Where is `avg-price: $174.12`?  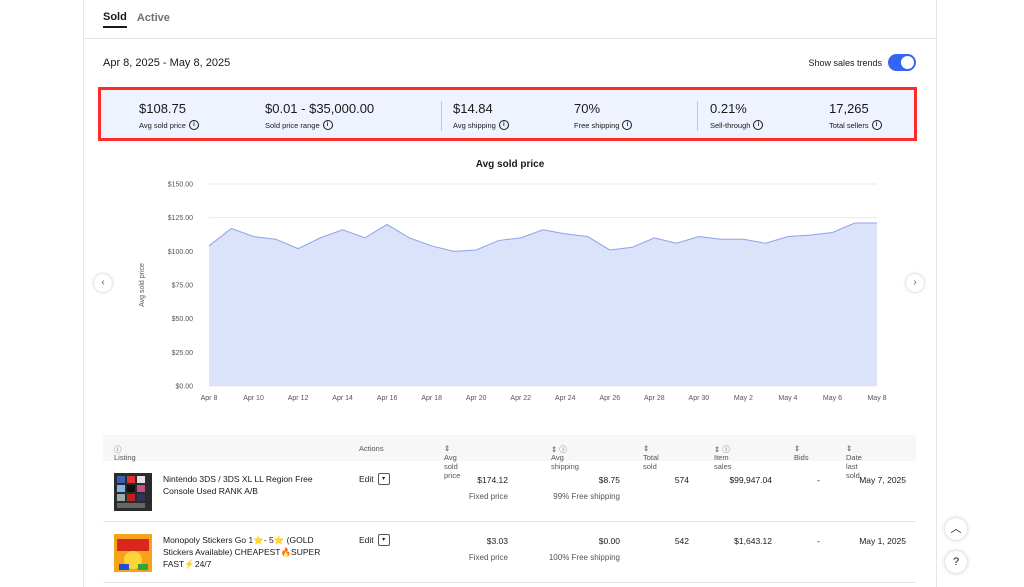
avg-price: $174.12 is located at coordinates (492, 480).